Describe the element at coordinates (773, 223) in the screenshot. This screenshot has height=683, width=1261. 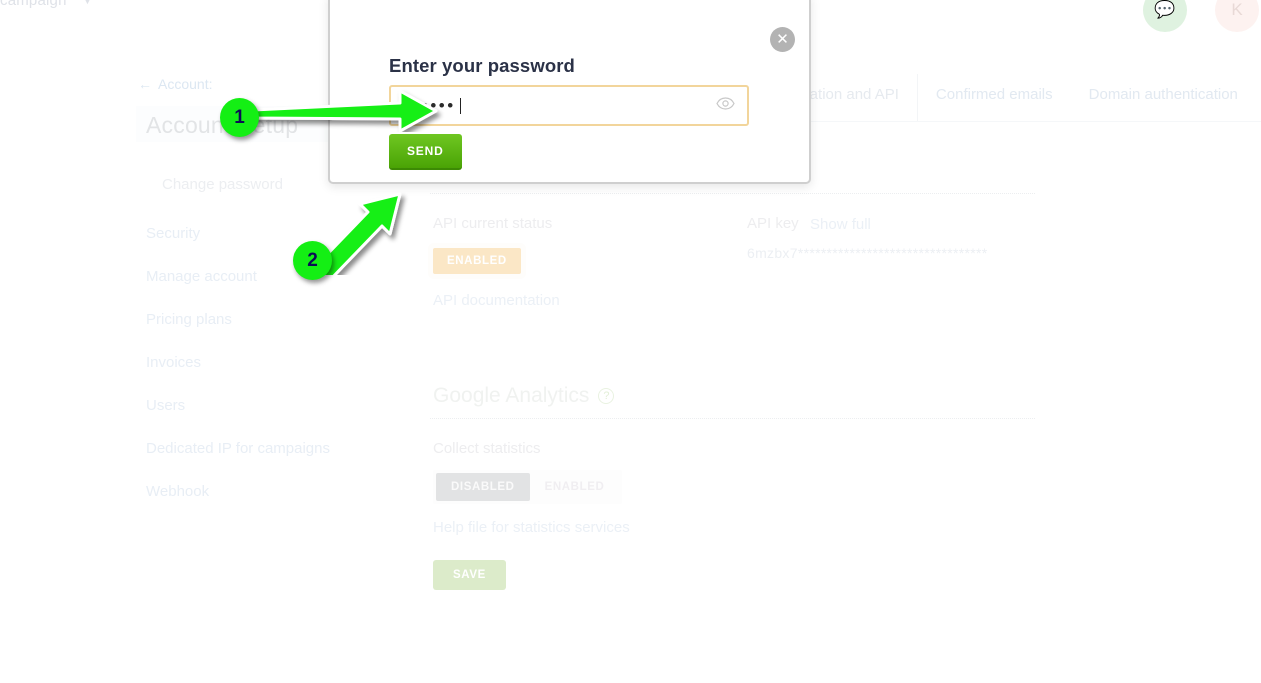
I see `api-key-label: API key` at that location.